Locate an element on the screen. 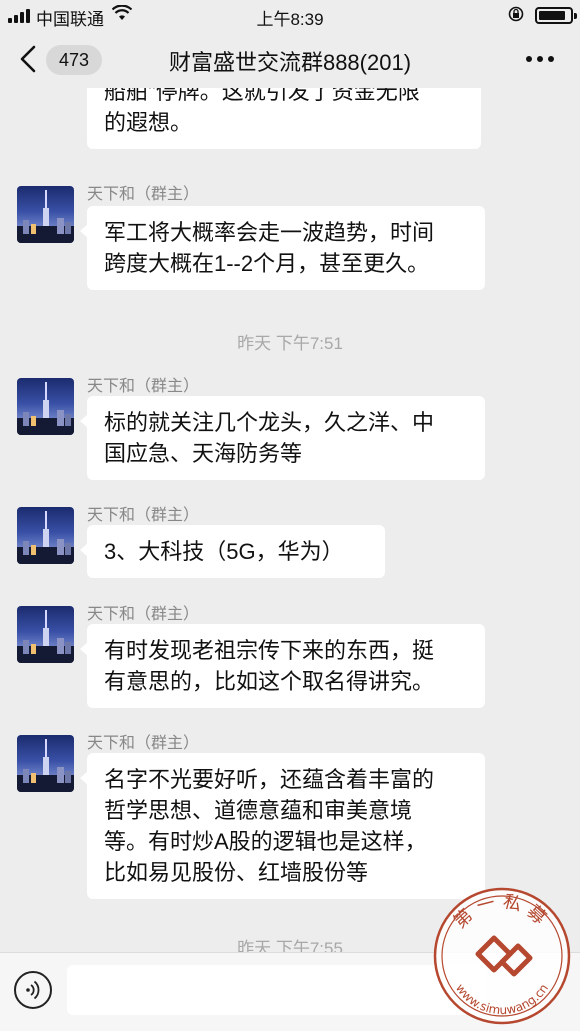  message-timestamp: 昨天 下午7:51 is located at coordinates (290, 343).